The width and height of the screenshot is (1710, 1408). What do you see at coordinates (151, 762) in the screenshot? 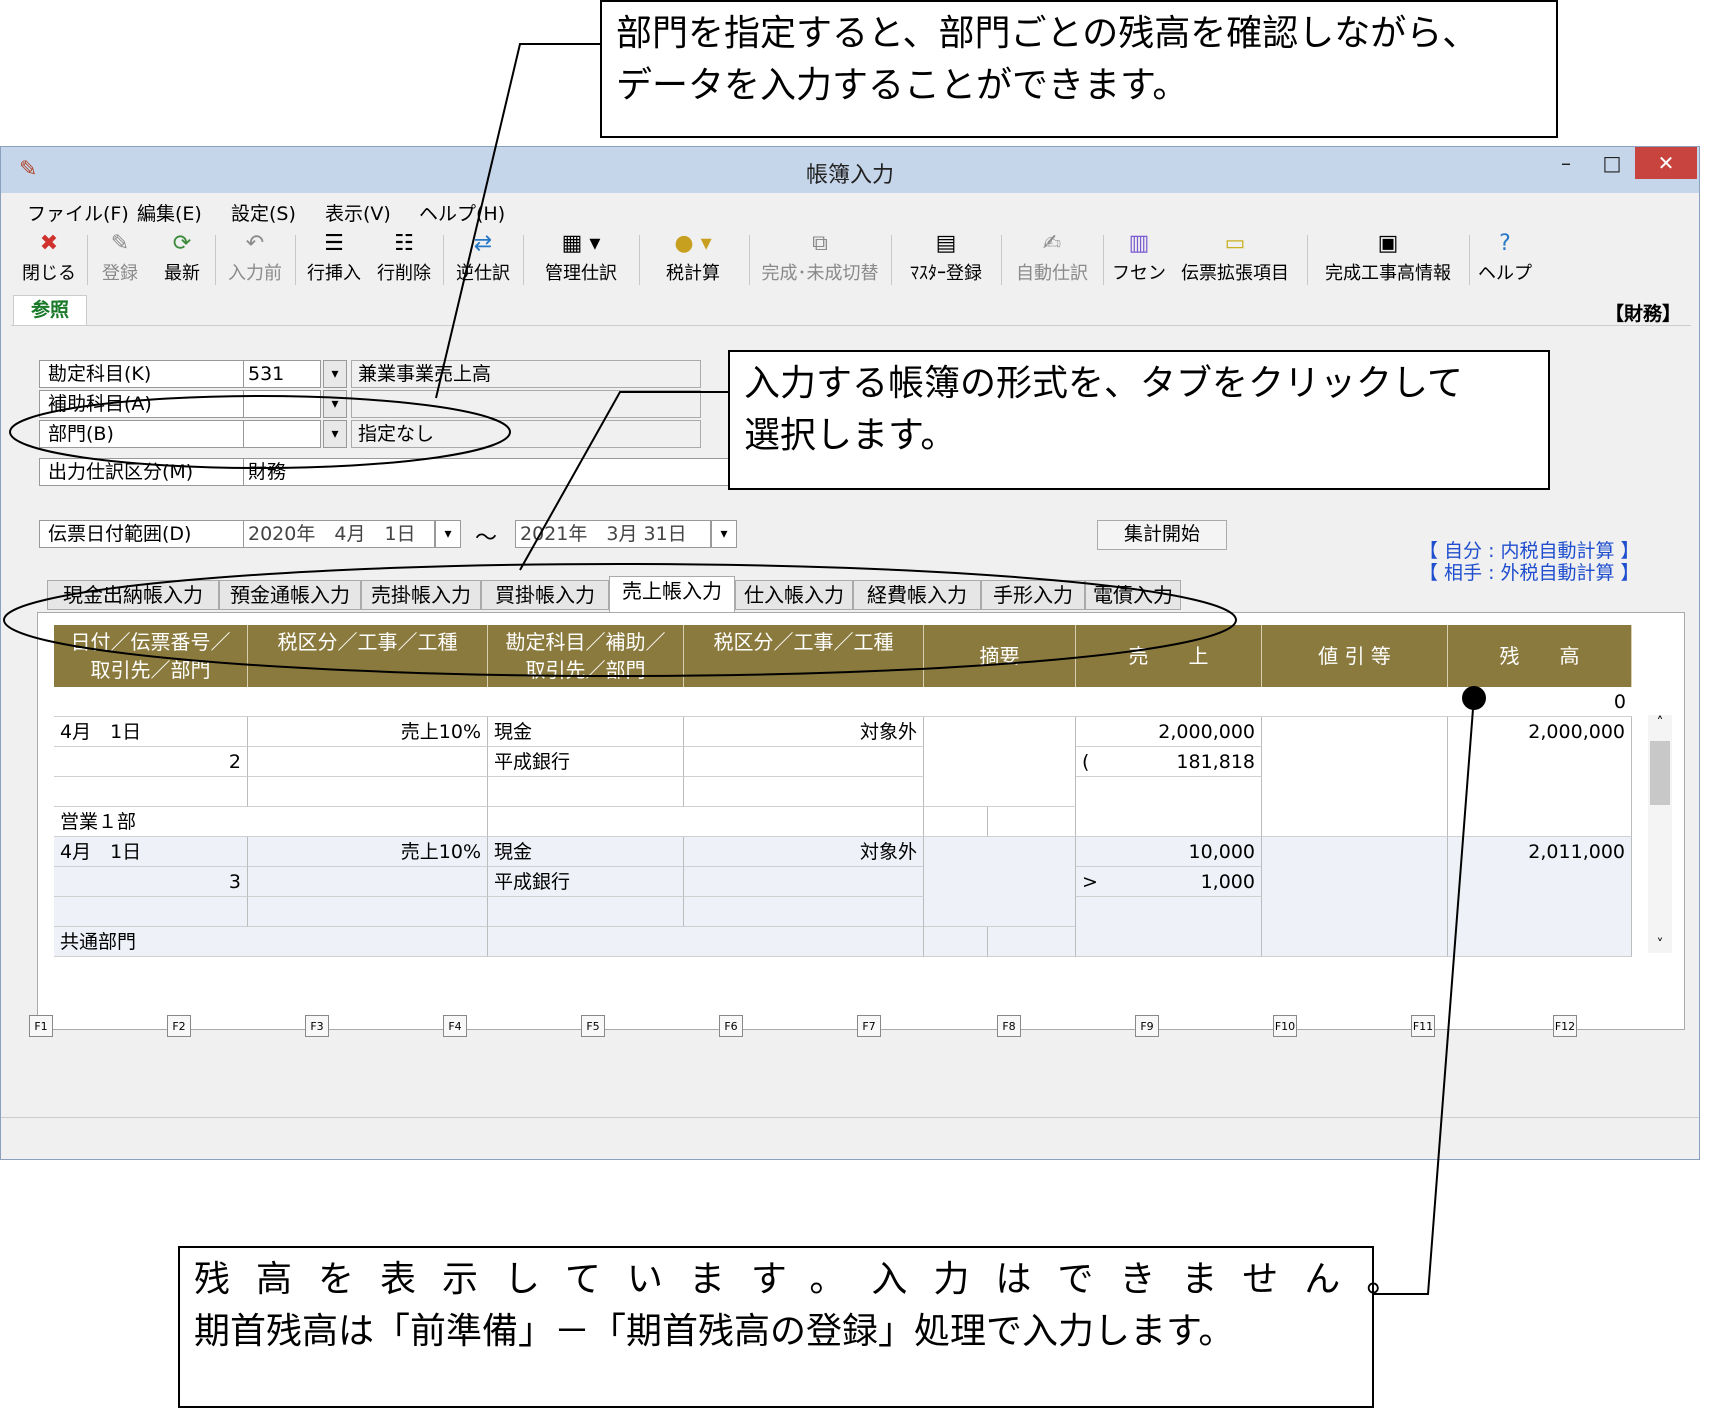
I see `entry-number: 2` at bounding box center [151, 762].